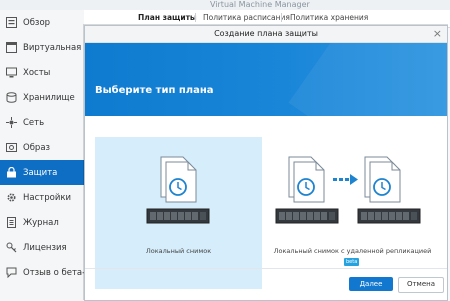 This screenshot has height=301, width=450. I want to click on option-label: Локальный снимок с удаленной репликацией, so click(352, 251).